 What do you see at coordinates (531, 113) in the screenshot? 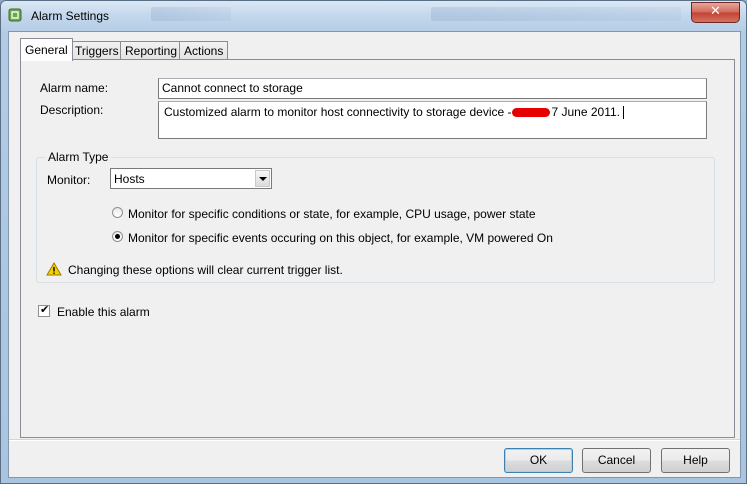
I see `redaction-mark` at bounding box center [531, 113].